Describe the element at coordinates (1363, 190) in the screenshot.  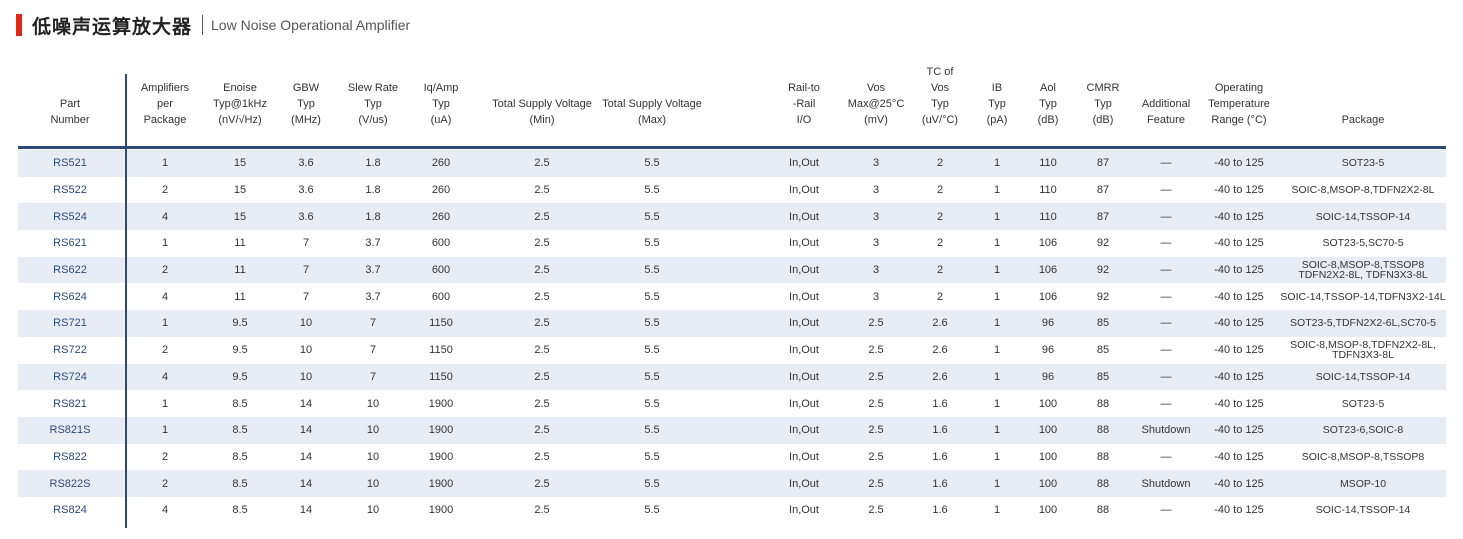
I see `cell-package: SOIC-8,MSOP-8,TDFN2X2-8L` at that location.